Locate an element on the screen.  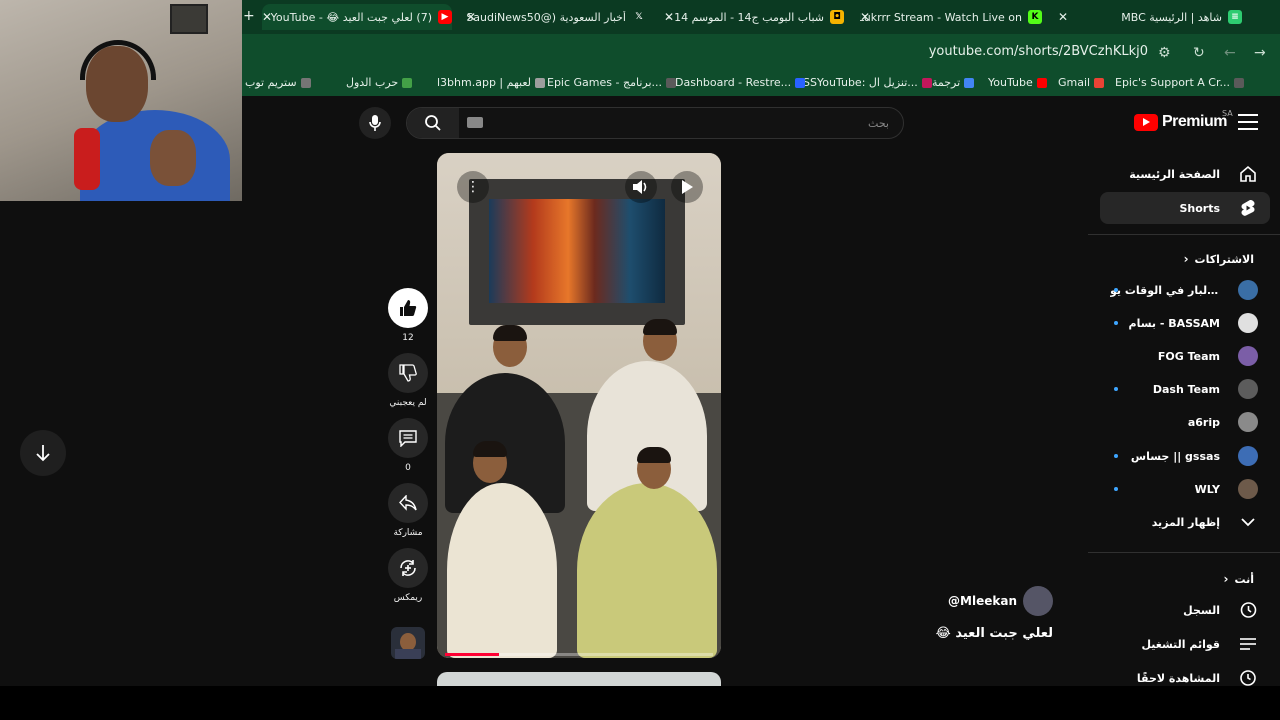
gmail-icon is located at coordinates (1099, 82).